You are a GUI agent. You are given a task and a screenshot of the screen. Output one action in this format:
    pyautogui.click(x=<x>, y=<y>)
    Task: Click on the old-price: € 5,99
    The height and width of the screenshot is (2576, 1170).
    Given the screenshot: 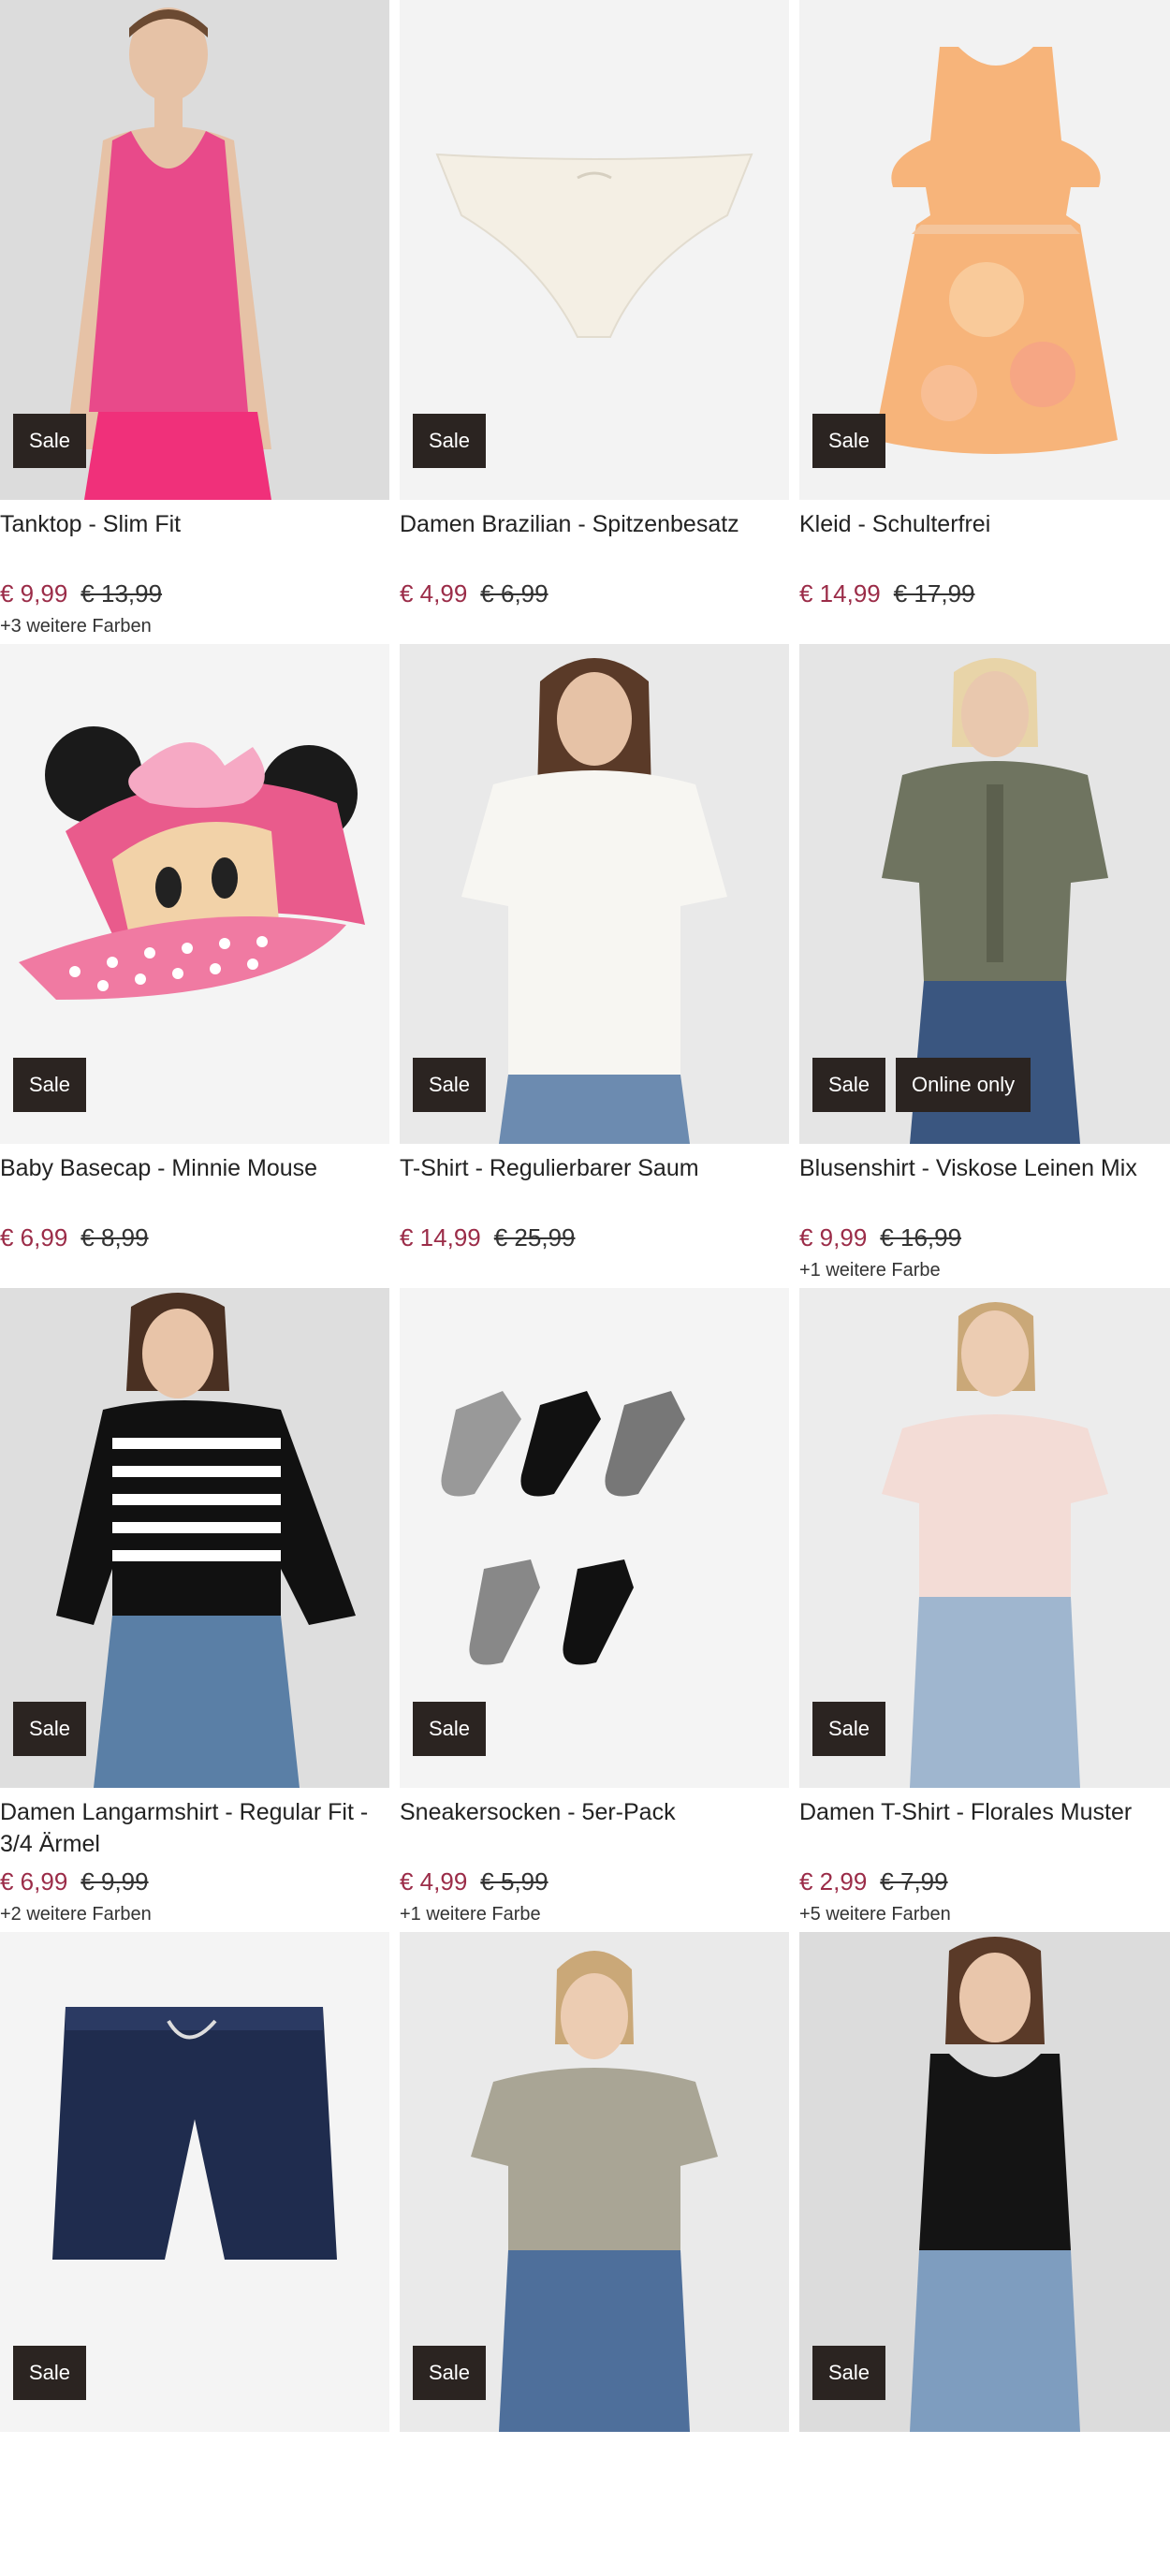 What is the action you would take?
    pyautogui.click(x=514, y=1881)
    